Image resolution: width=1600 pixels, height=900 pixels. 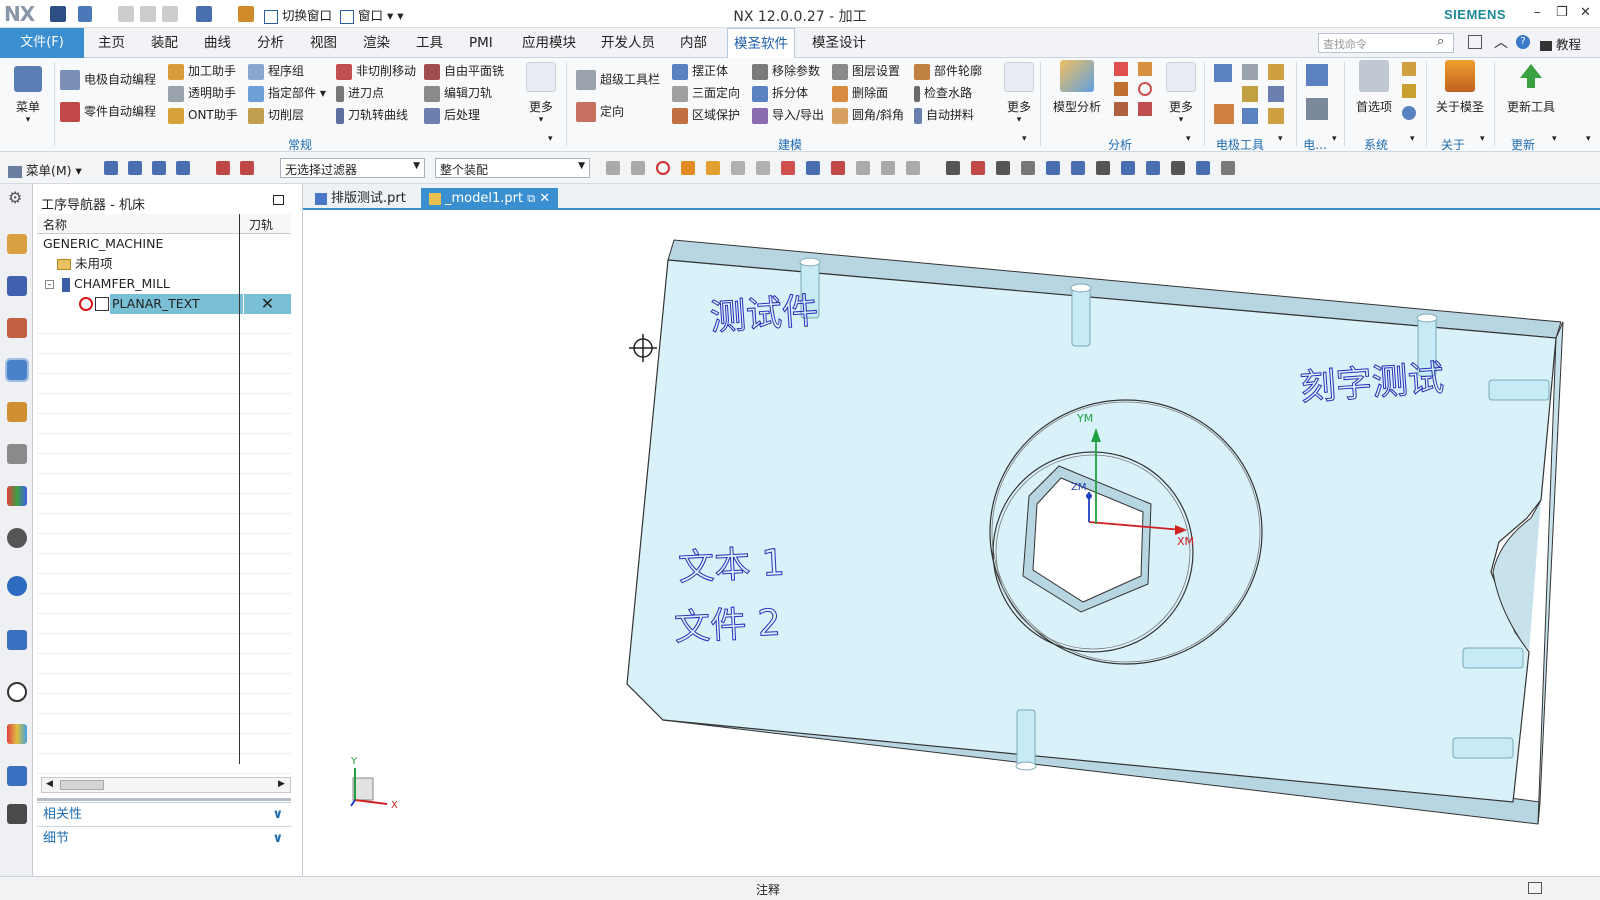 I want to click on electrode2-tool-1-icon, so click(x=1317, y=75).